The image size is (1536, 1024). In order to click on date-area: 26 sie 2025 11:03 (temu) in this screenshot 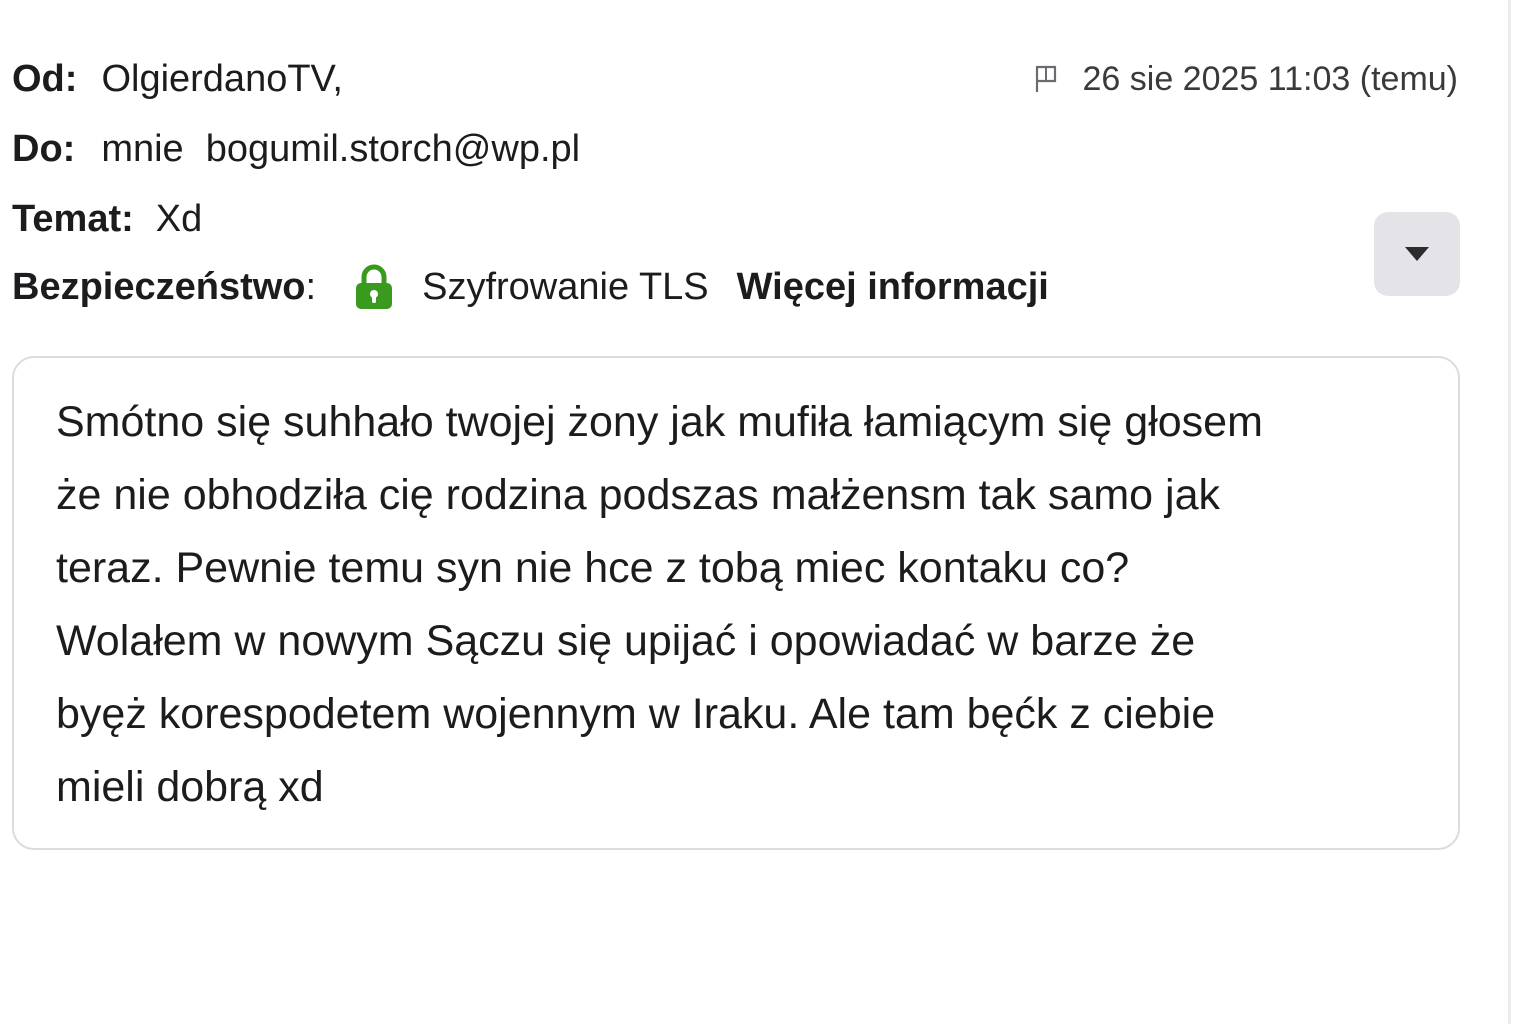, I will do `click(1246, 79)`.